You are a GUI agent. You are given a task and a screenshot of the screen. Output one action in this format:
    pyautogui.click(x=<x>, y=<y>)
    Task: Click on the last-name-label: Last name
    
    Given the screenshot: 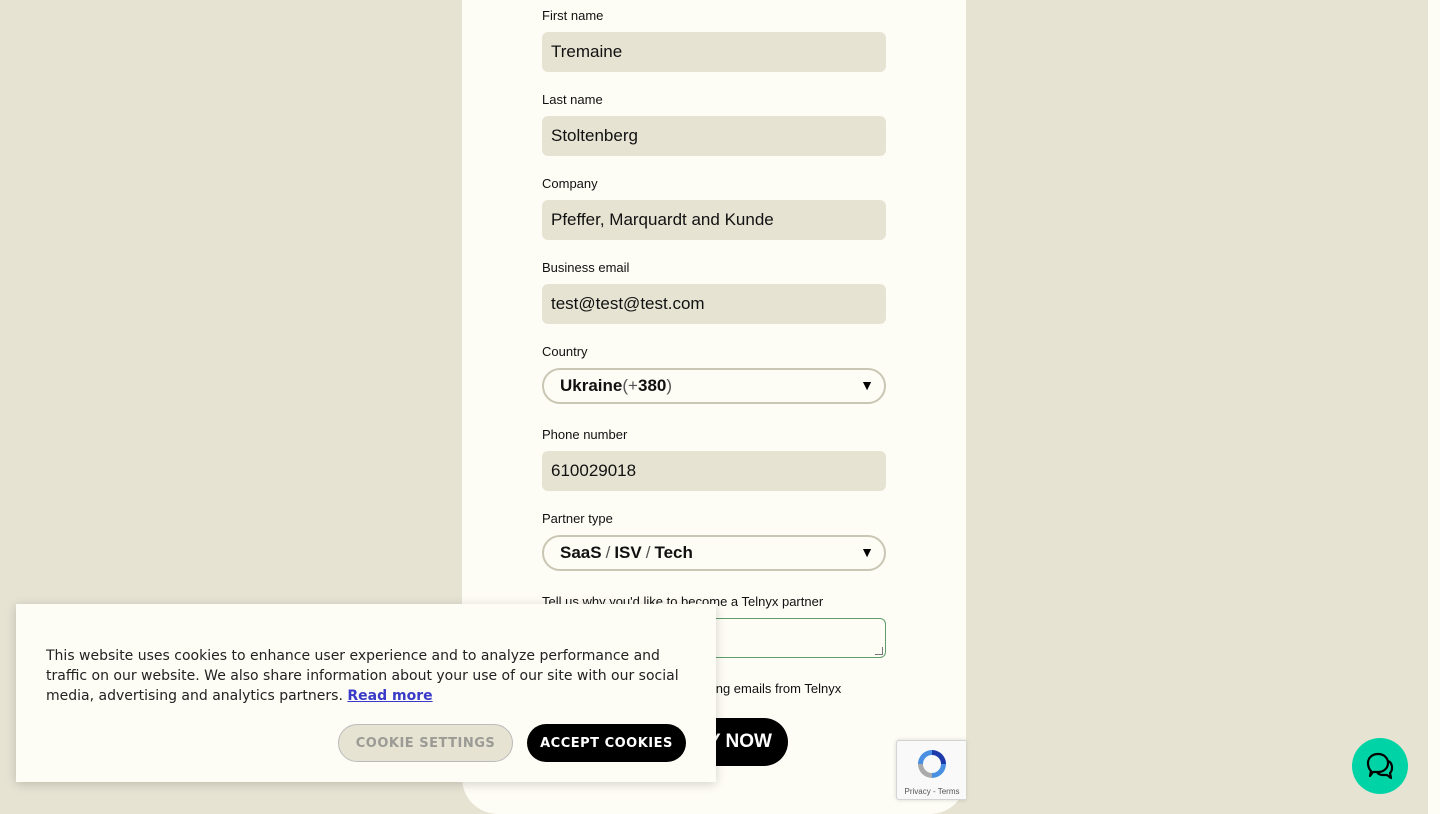 What is the action you would take?
    pyautogui.click(x=572, y=99)
    